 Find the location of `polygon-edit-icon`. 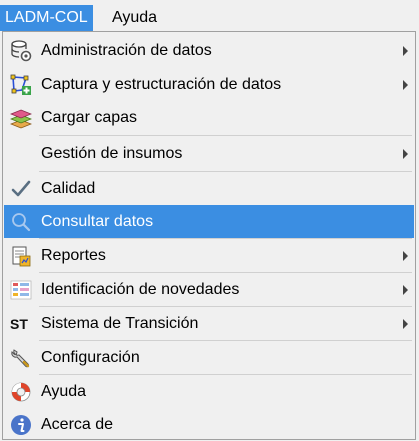

polygon-edit-icon is located at coordinates (21, 85).